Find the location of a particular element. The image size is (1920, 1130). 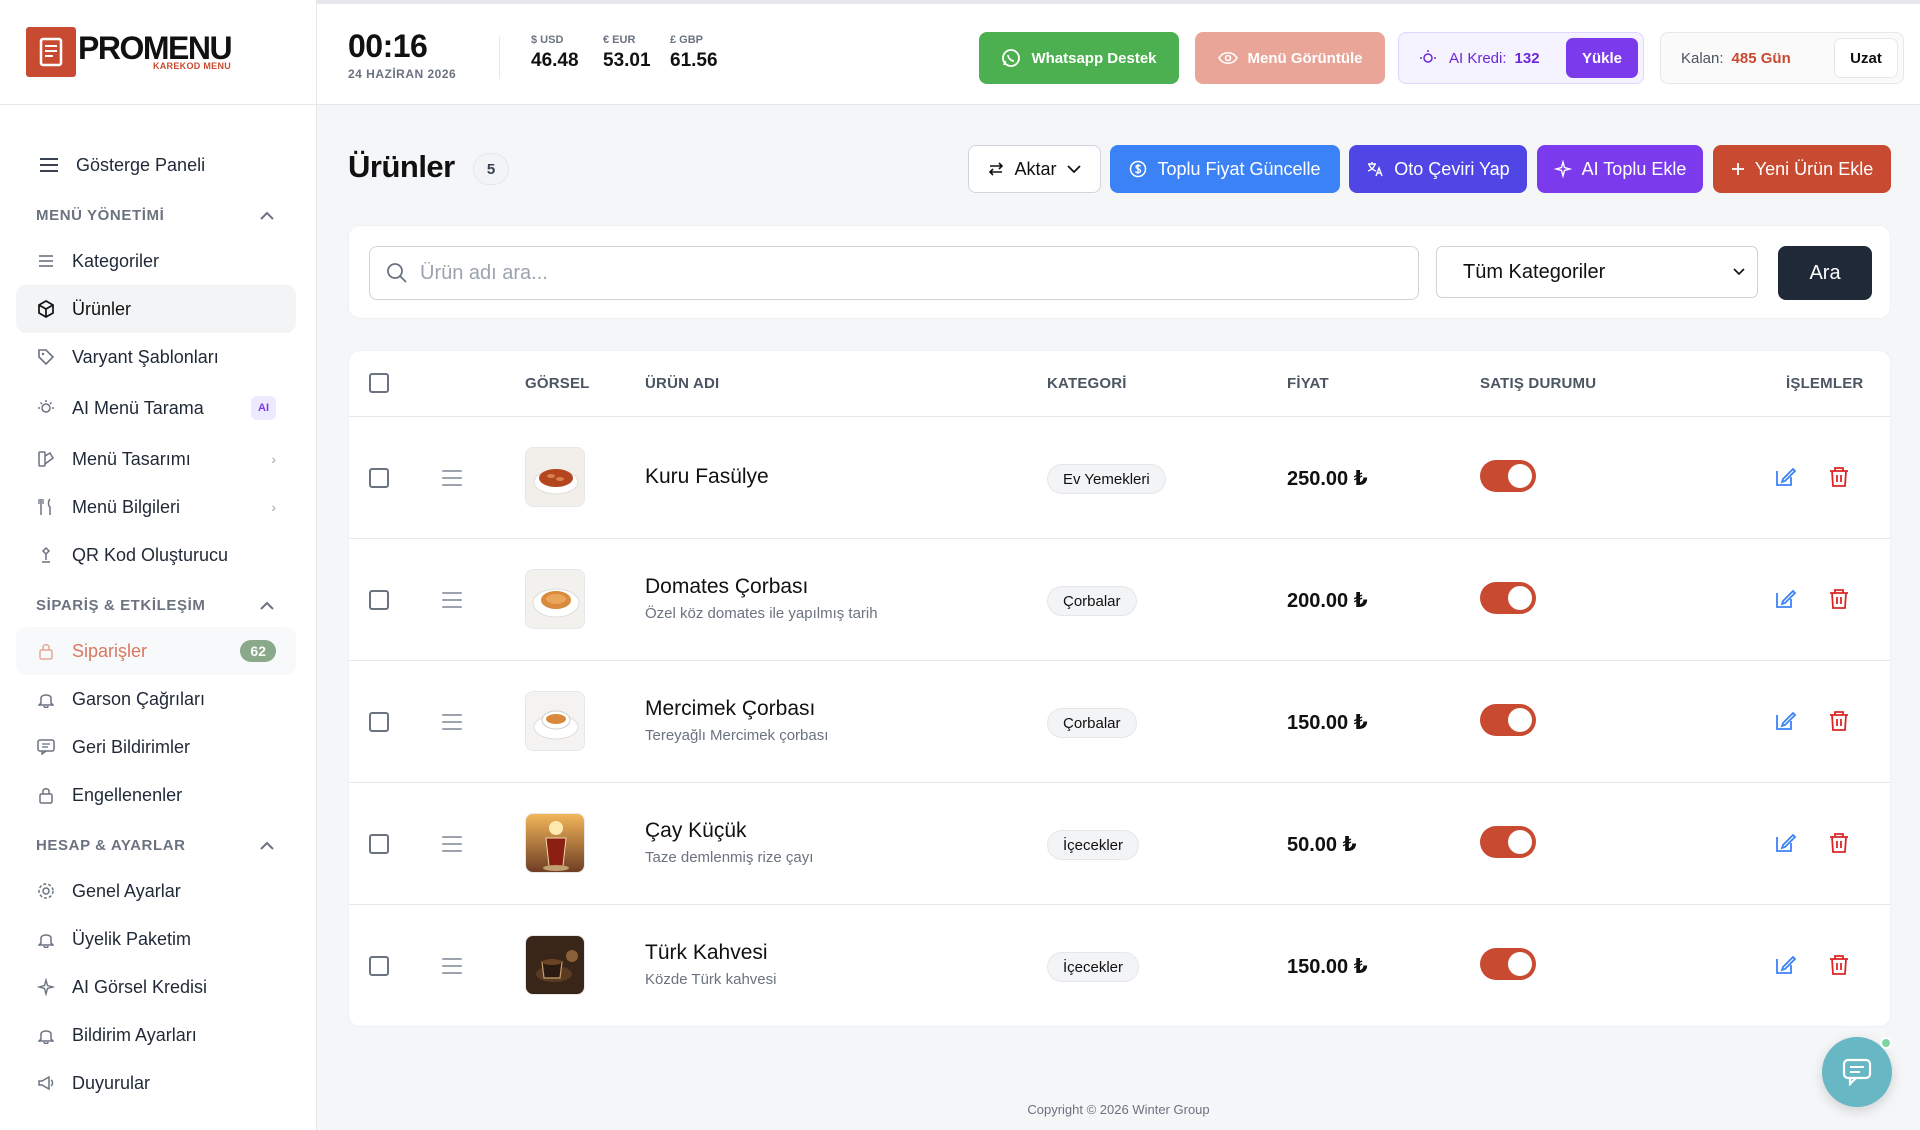

button-label: Yeni Ürün Ekle is located at coordinates (1814, 168).